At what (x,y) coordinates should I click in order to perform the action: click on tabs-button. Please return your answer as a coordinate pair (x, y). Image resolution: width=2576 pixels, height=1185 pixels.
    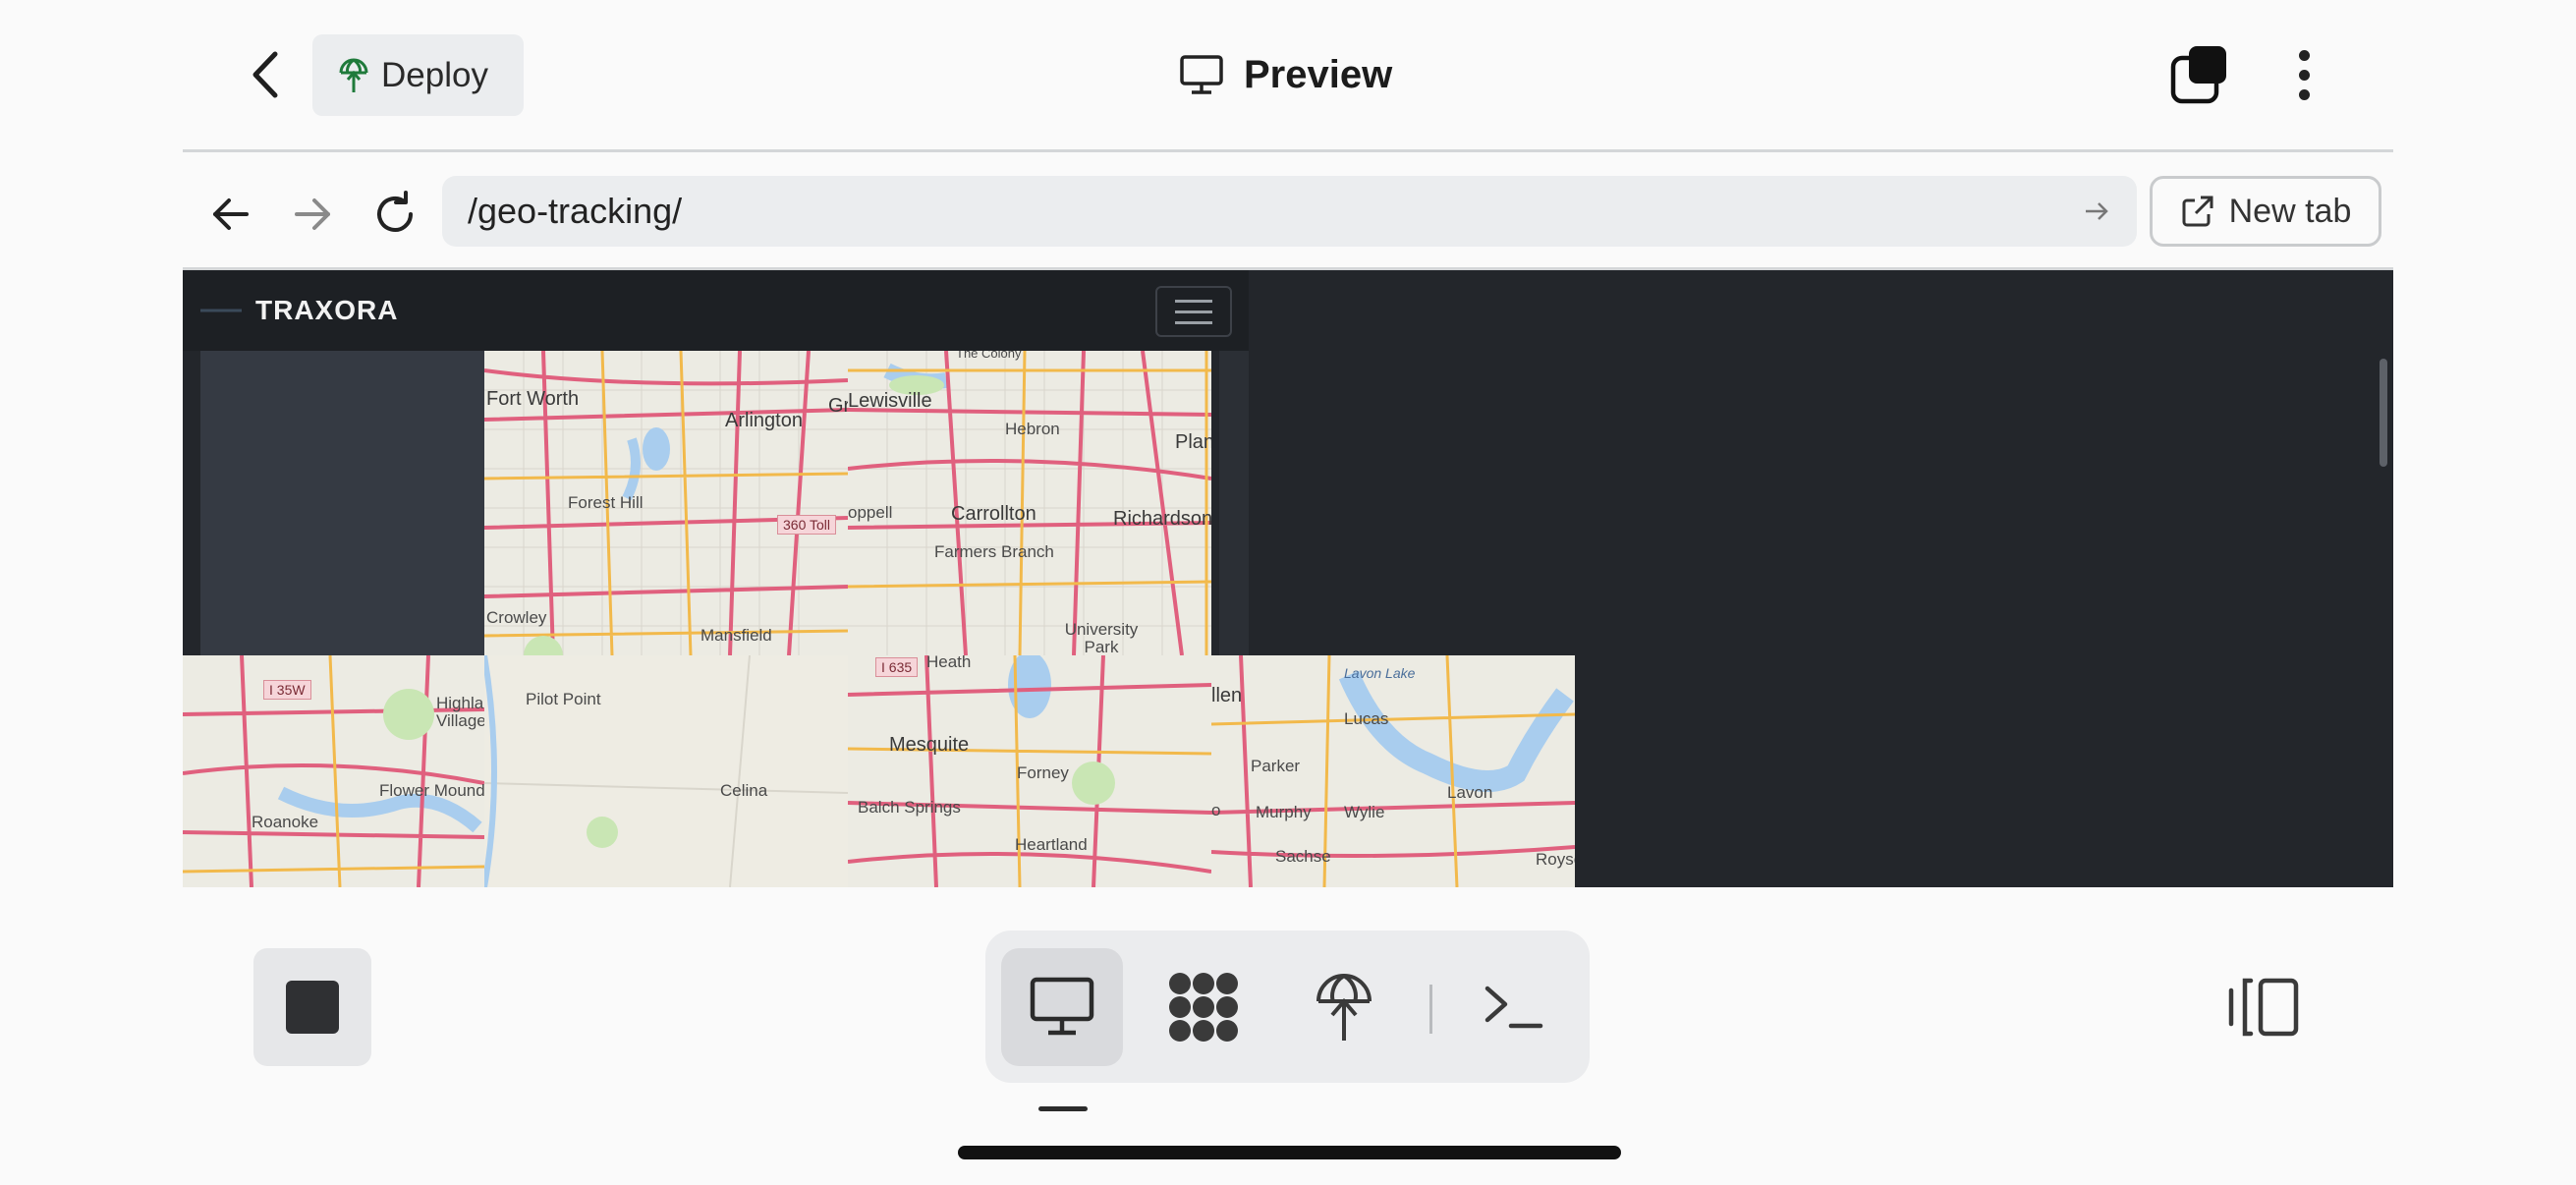
    Looking at the image, I should click on (2199, 75).